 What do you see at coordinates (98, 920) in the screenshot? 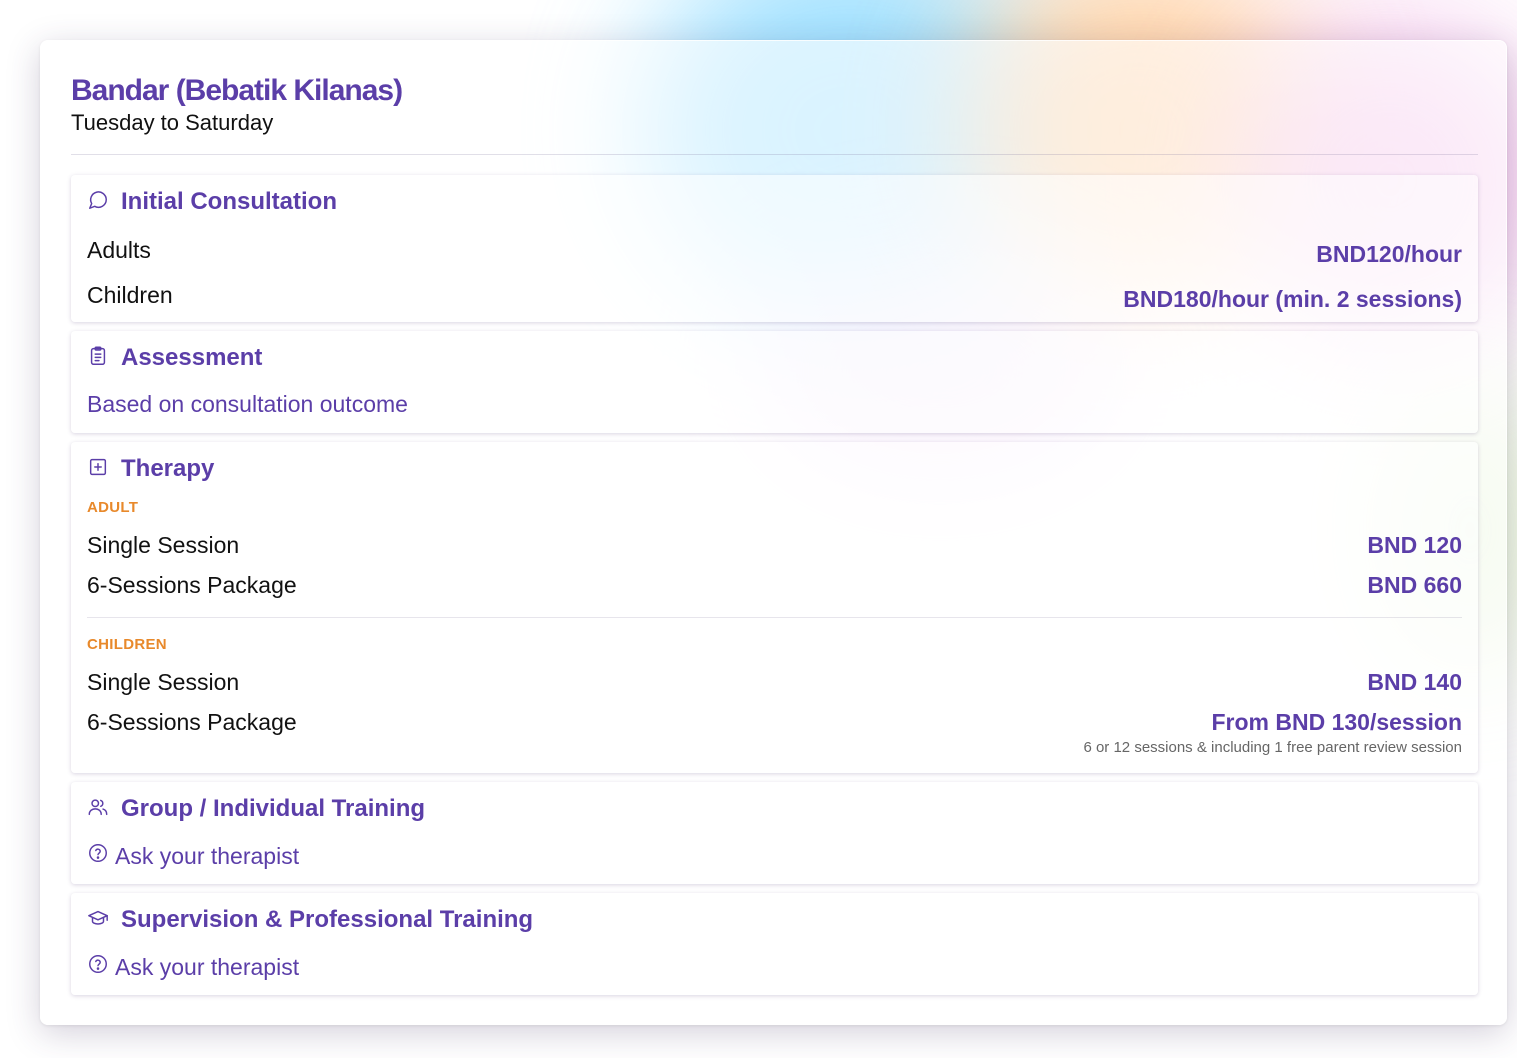
I see `graduation-cap-icon` at bounding box center [98, 920].